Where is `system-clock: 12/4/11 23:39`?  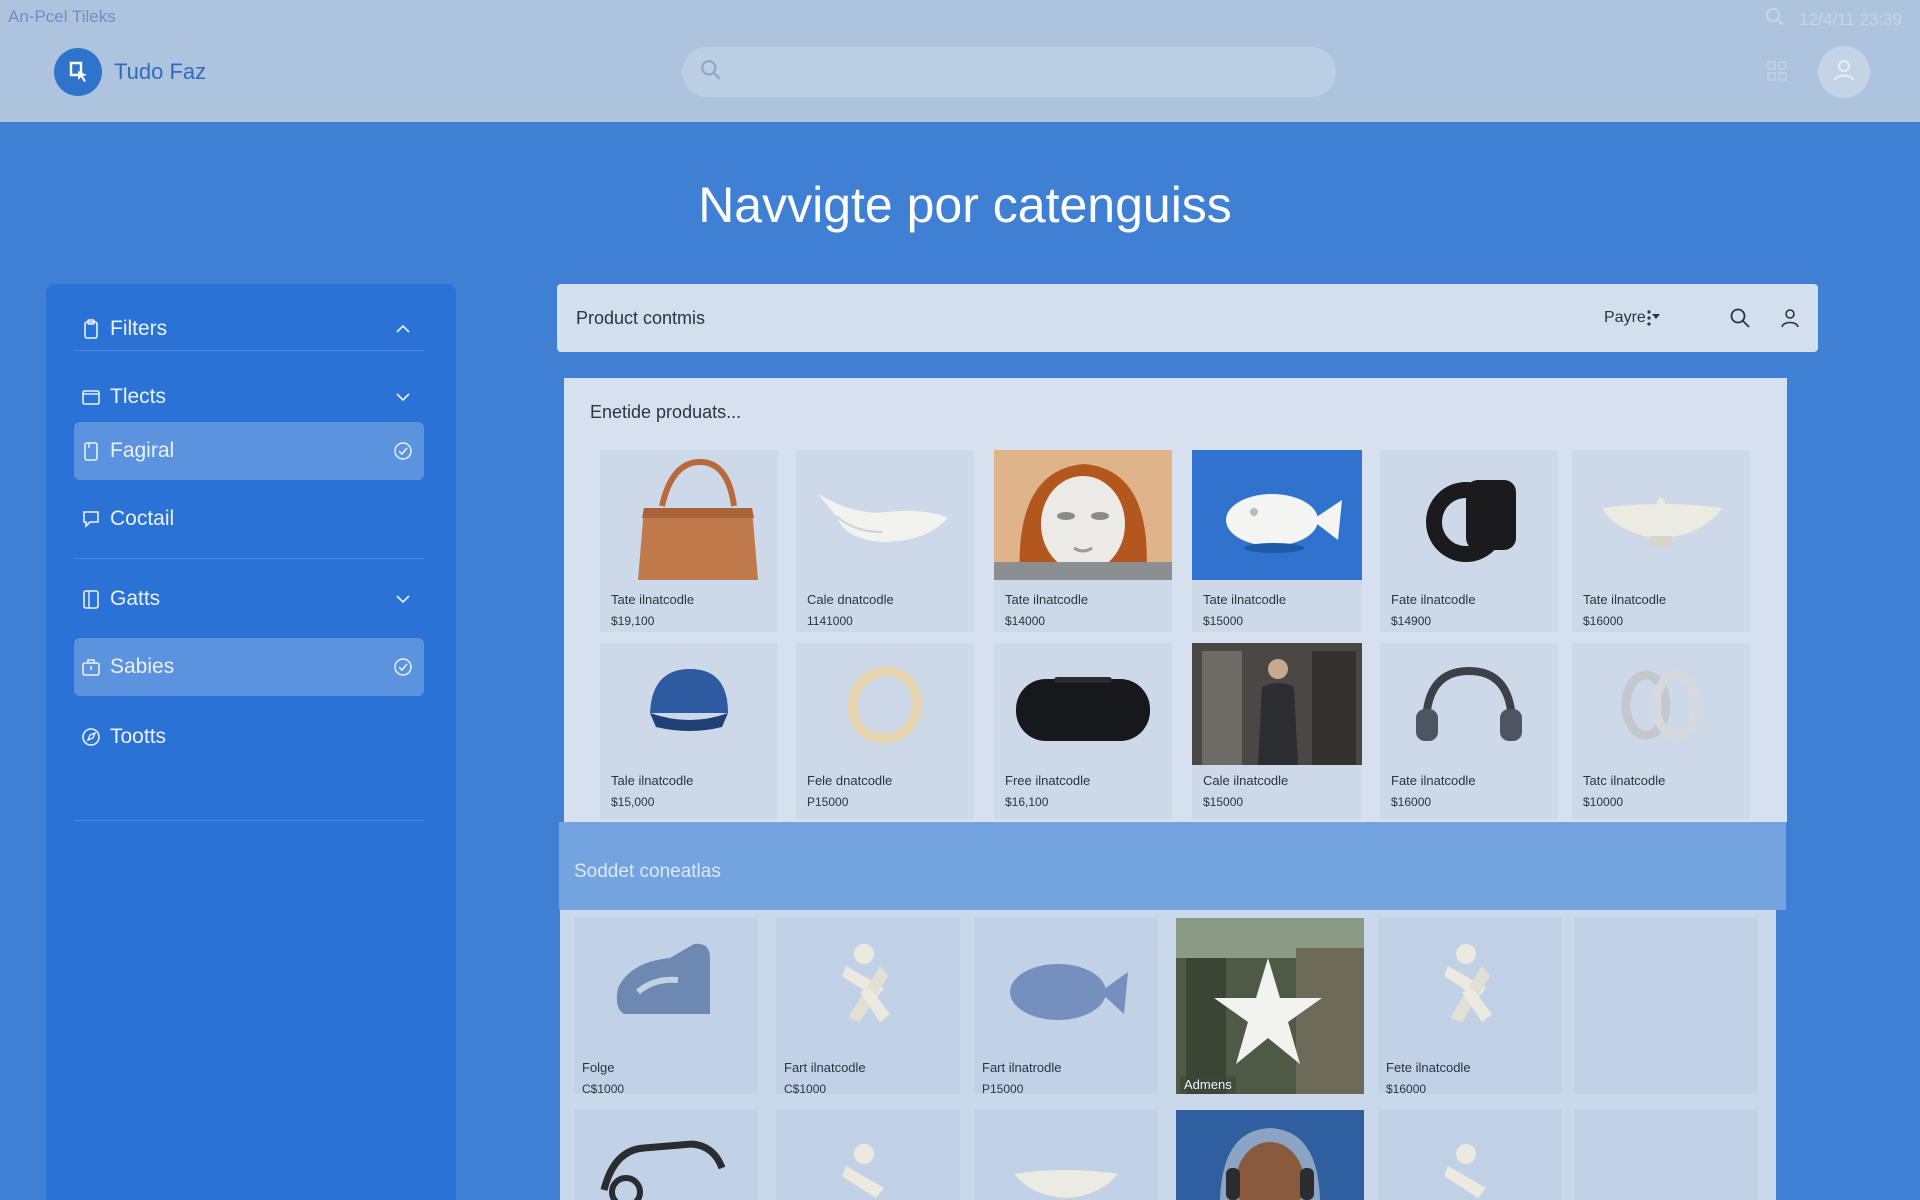
system-clock: 12/4/11 23:39 is located at coordinates (1850, 19).